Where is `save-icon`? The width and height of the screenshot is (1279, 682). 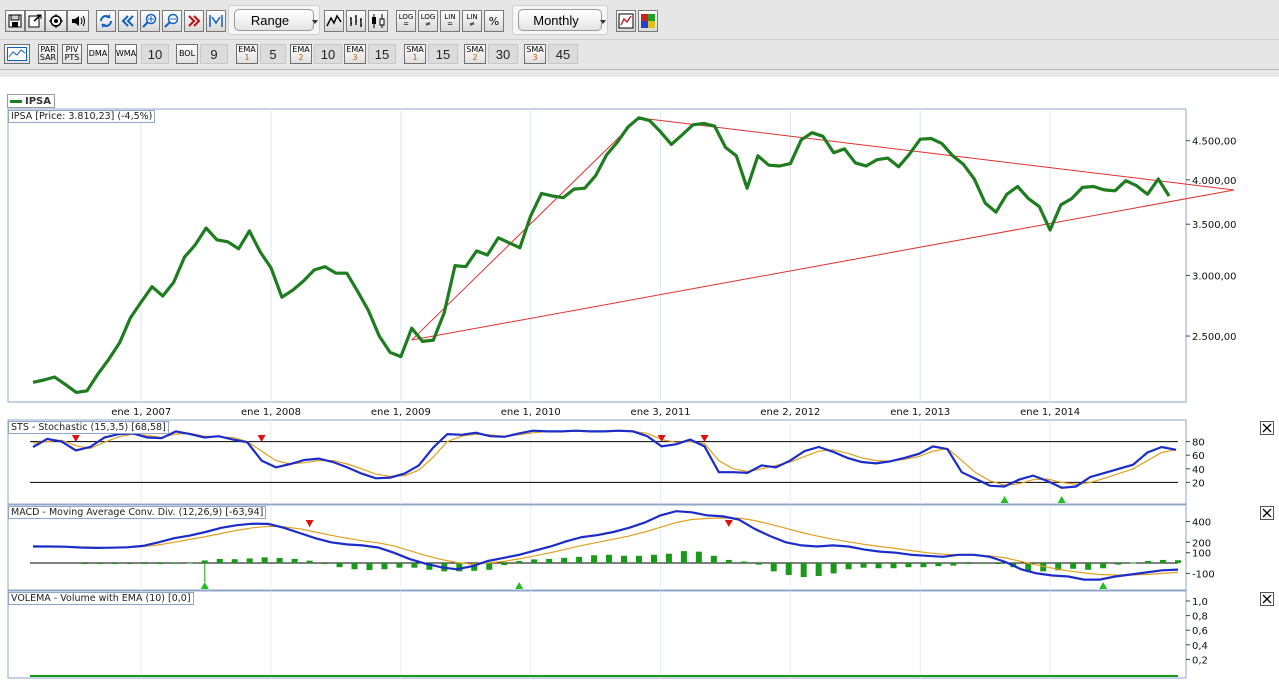
save-icon is located at coordinates (15, 21).